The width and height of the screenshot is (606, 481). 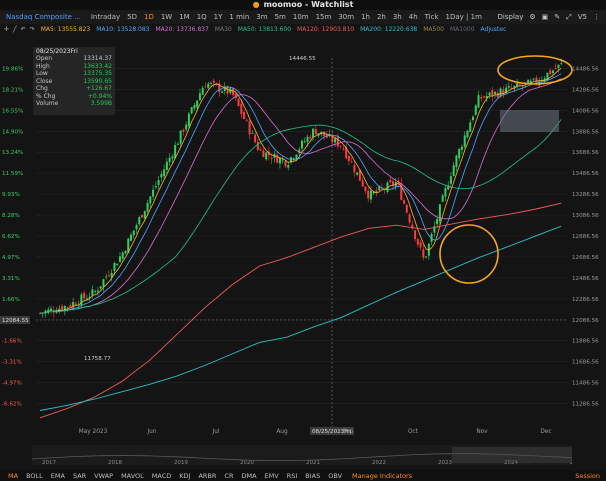 What do you see at coordinates (432, 17) in the screenshot?
I see `timeframe-tab: Tick` at bounding box center [432, 17].